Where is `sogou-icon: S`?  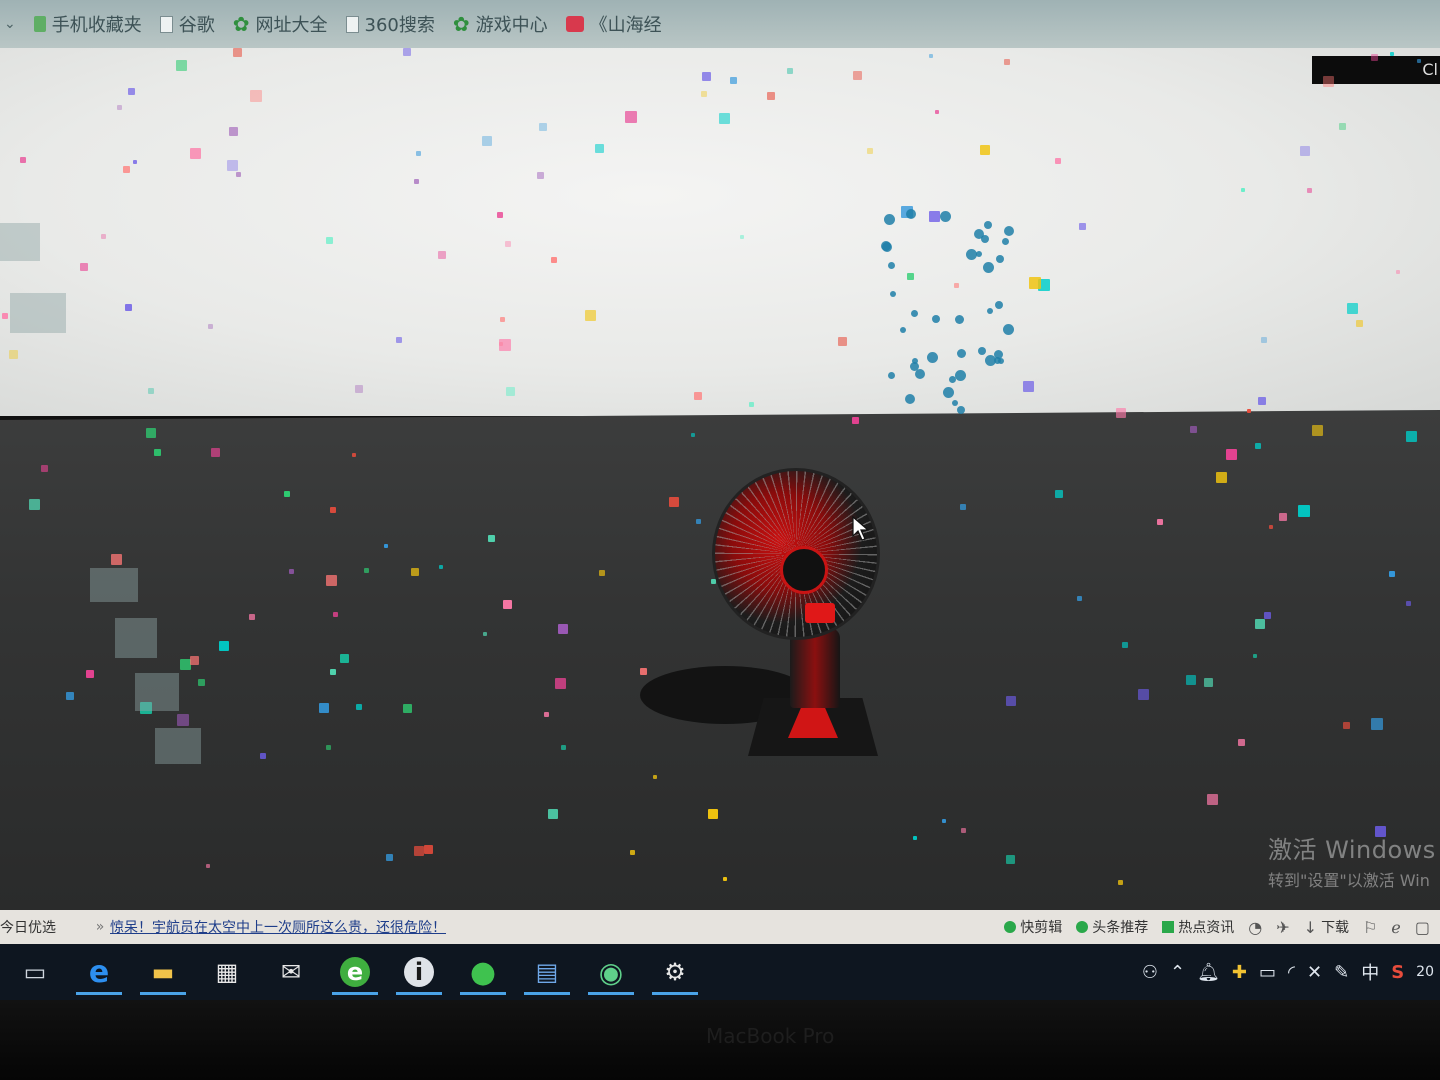
sogou-icon: S is located at coordinates (1397, 972).